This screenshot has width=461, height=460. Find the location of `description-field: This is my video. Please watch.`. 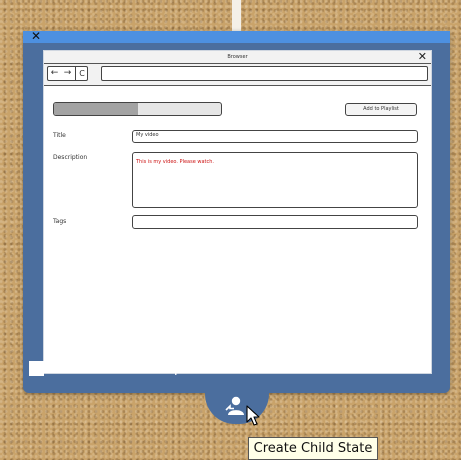

description-field: This is my video. Please watch. is located at coordinates (275, 180).